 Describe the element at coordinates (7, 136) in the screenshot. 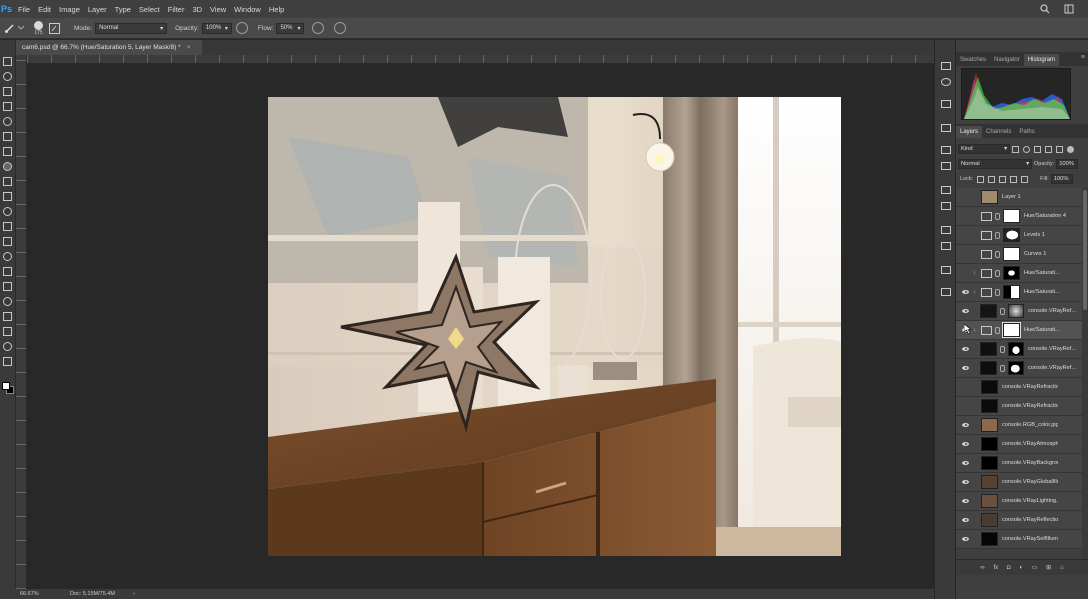

I see `eyedropper-tool-icon` at that location.